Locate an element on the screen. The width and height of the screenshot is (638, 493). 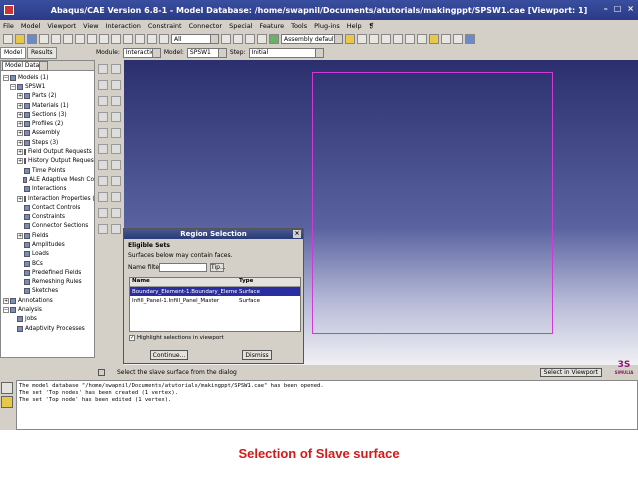
menu-model: Model is located at coordinates (31, 26).